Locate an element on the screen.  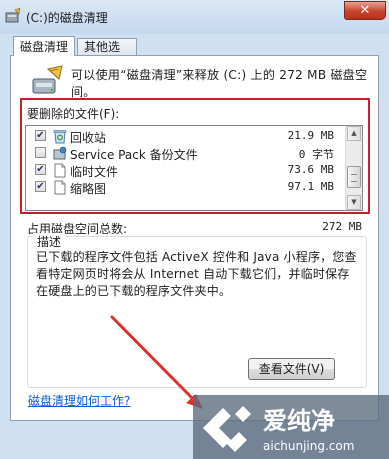
watermark-title: 爱纯净 is located at coordinates (299, 421).